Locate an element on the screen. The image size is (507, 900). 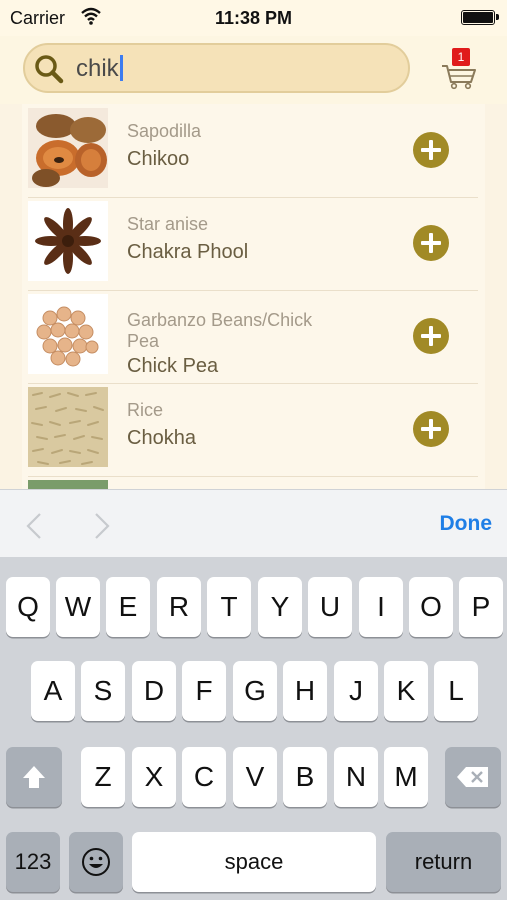
key-v: V is located at coordinates (255, 777).